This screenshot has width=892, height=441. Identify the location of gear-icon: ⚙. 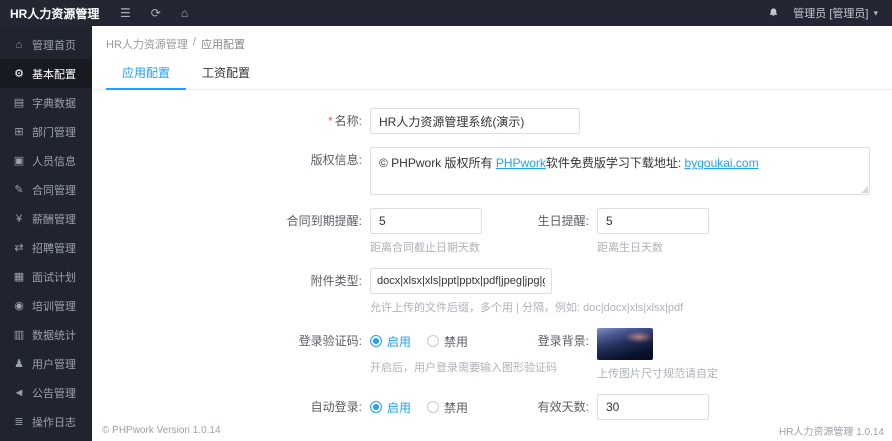
(19, 74).